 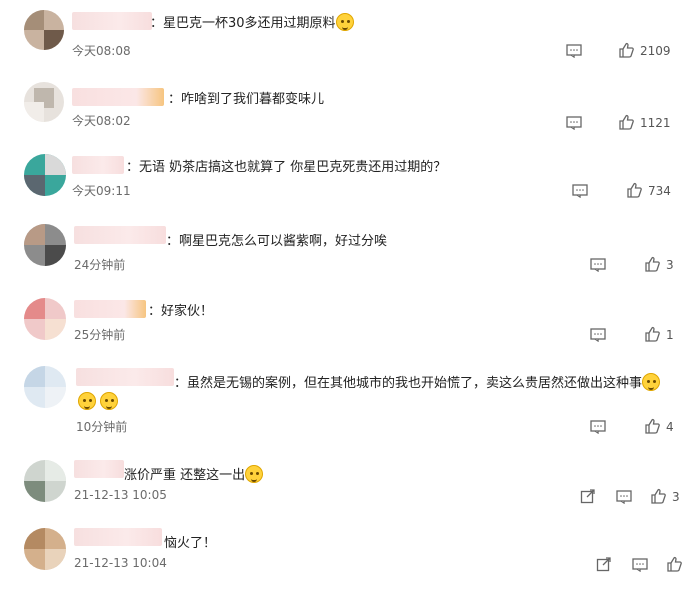 What do you see at coordinates (252, 21) in the screenshot?
I see `comment-text: ：星巴克一杯30多还用过期原料` at bounding box center [252, 21].